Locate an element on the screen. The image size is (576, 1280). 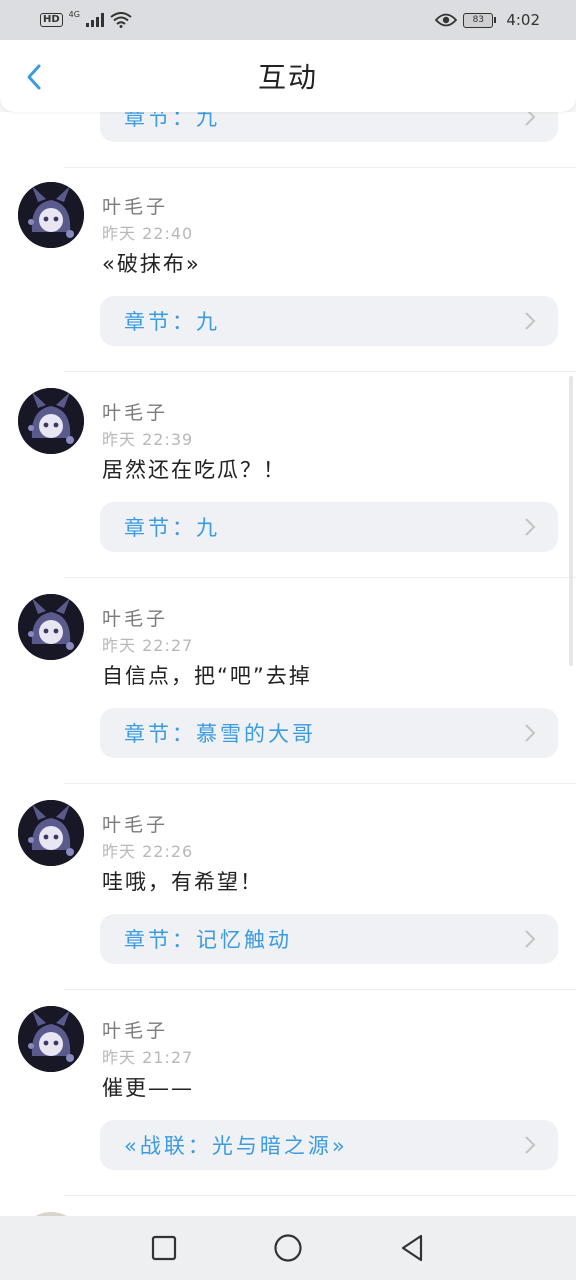
chapter-label: 章节：记忆触动 is located at coordinates (208, 940).